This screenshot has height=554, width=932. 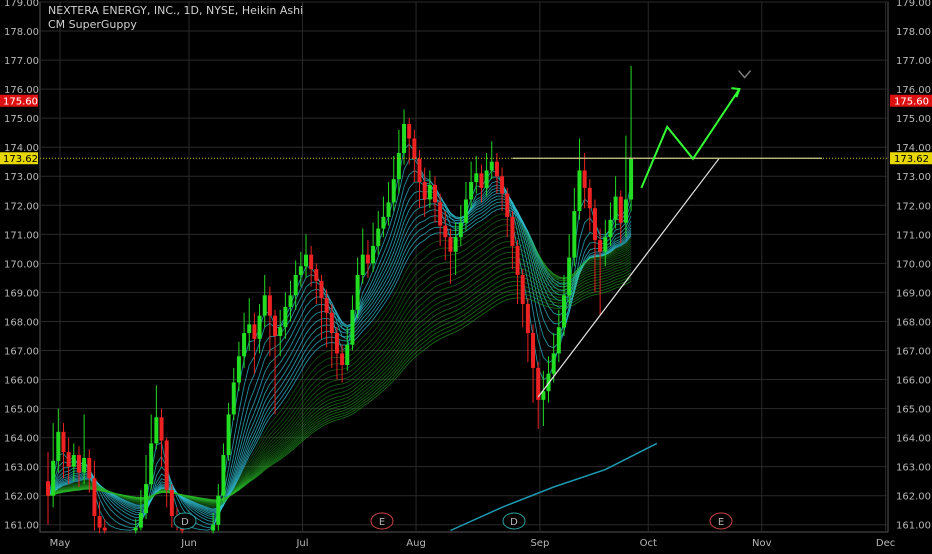 I want to click on y-tick-label-left: 163.00, so click(x=21, y=468).